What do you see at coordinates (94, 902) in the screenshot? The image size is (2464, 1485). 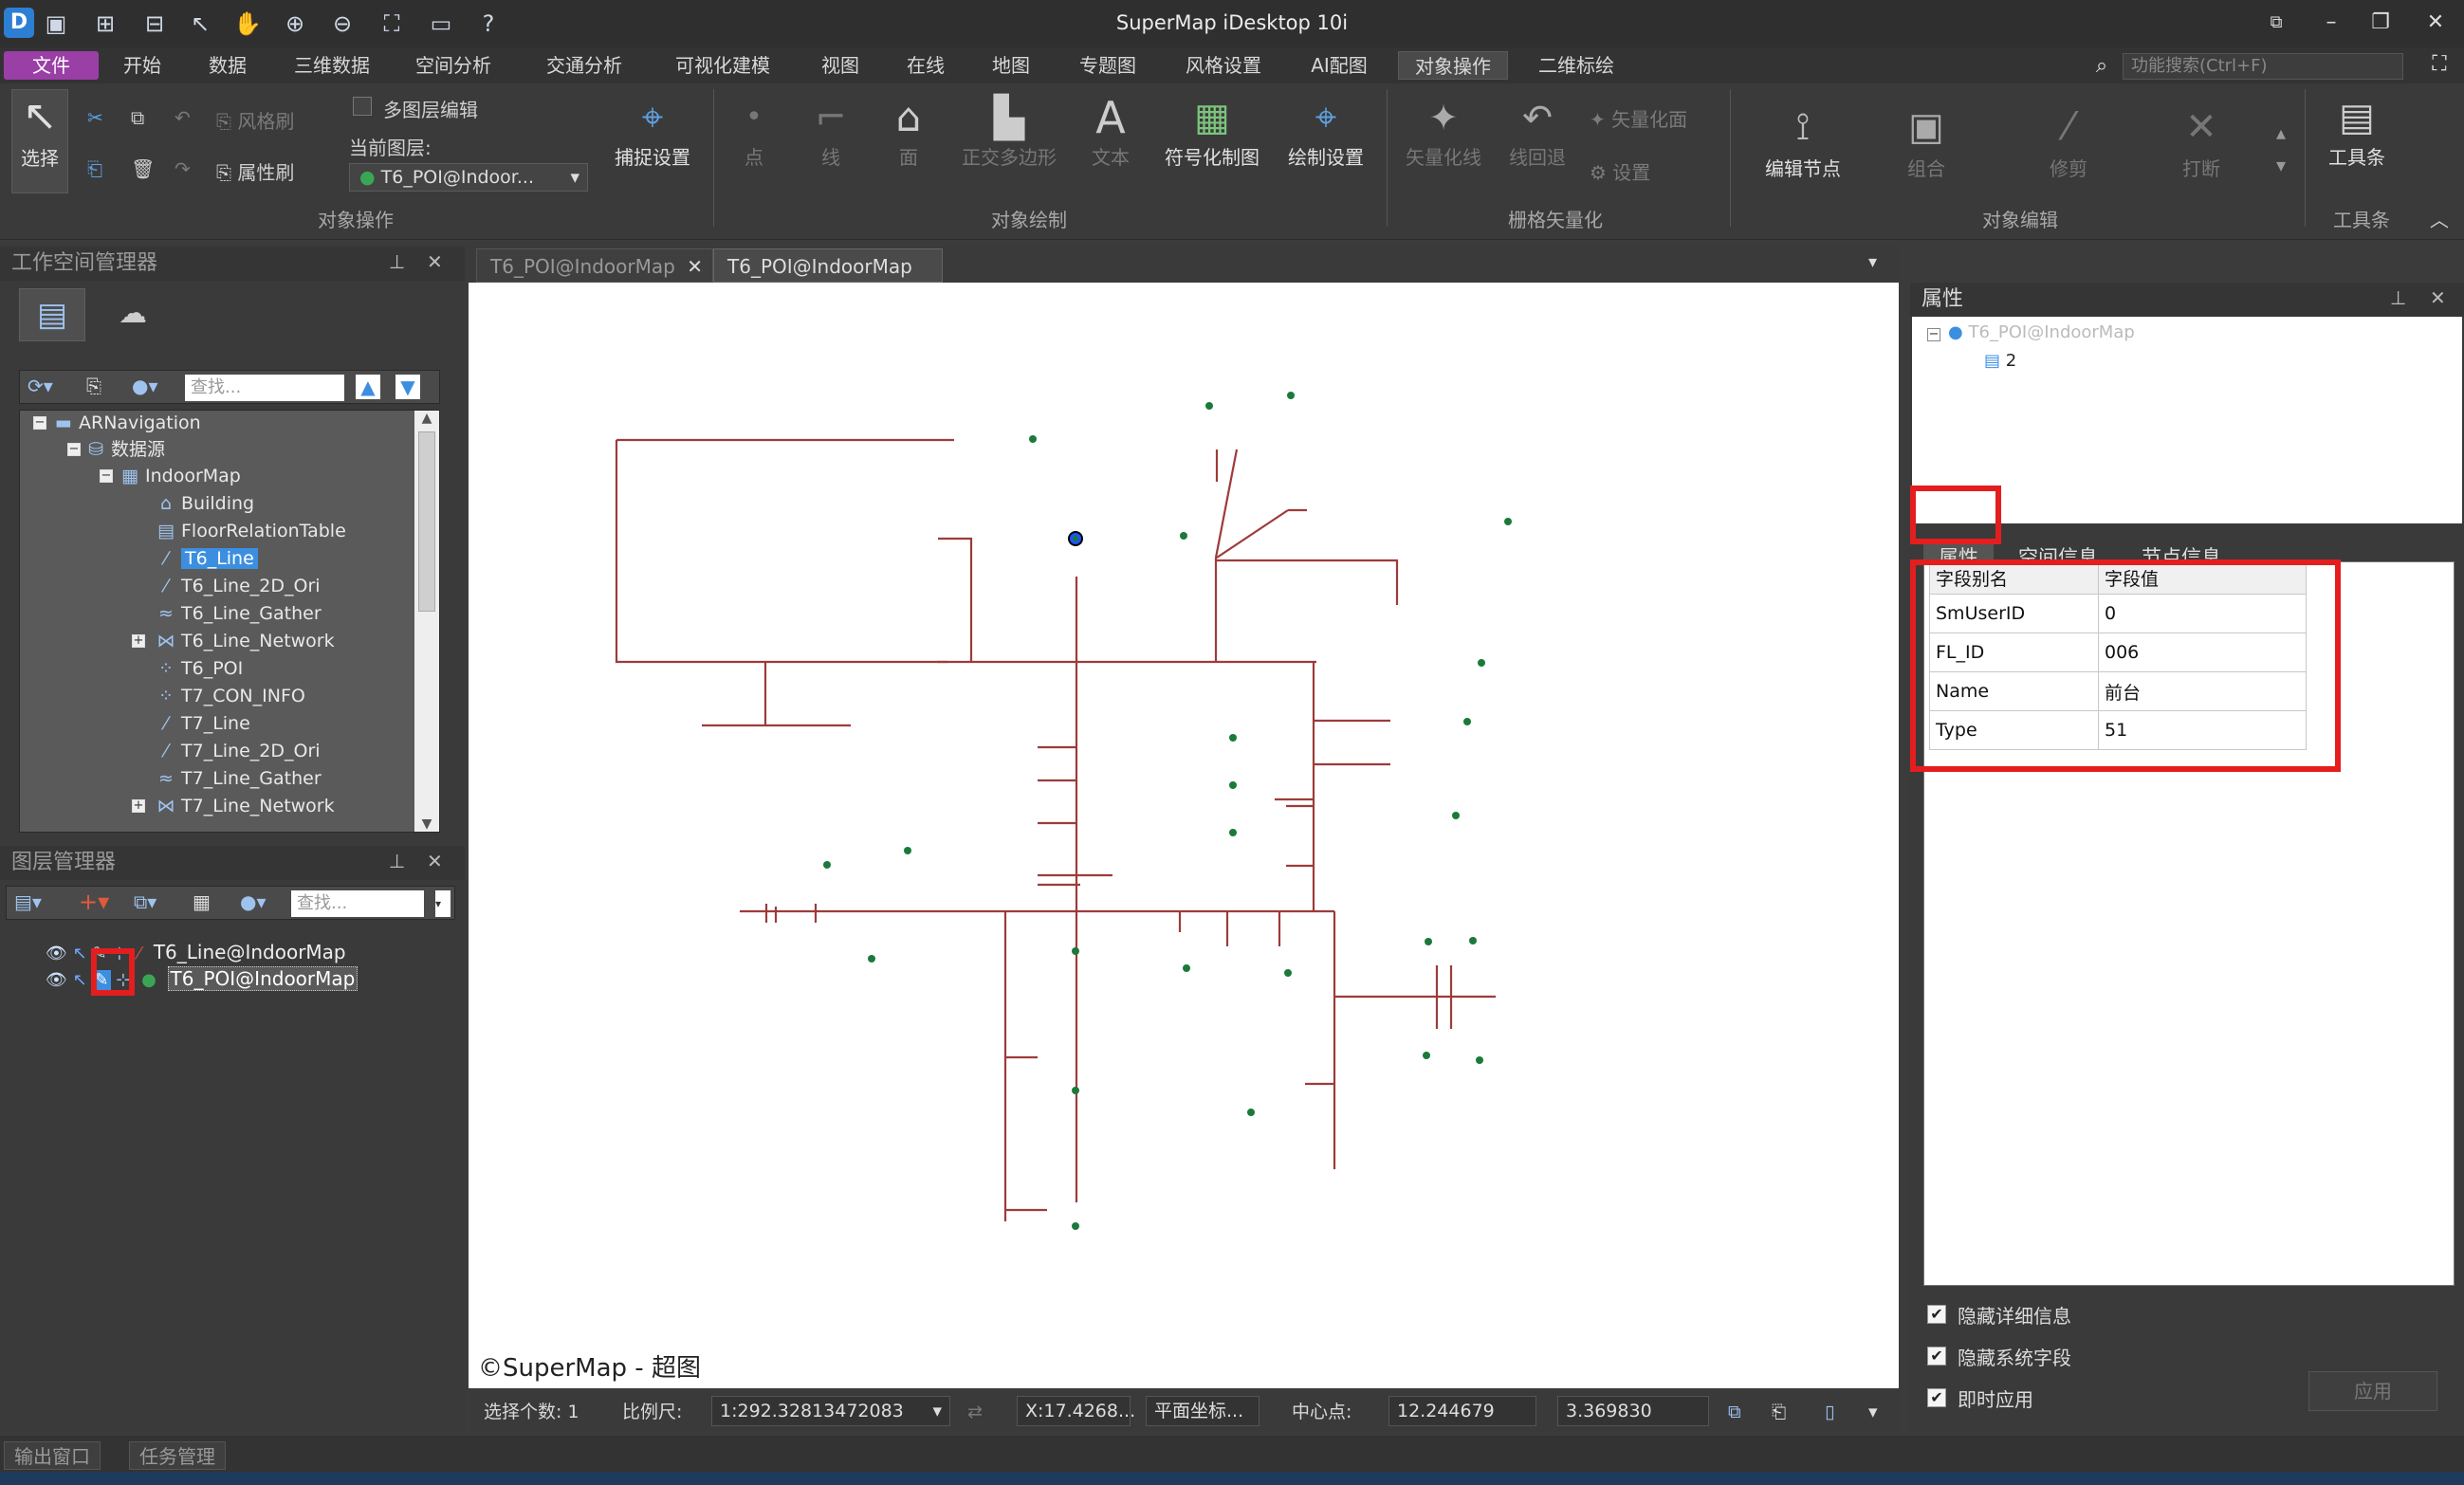 I see `add-layer-icon: +▾` at bounding box center [94, 902].